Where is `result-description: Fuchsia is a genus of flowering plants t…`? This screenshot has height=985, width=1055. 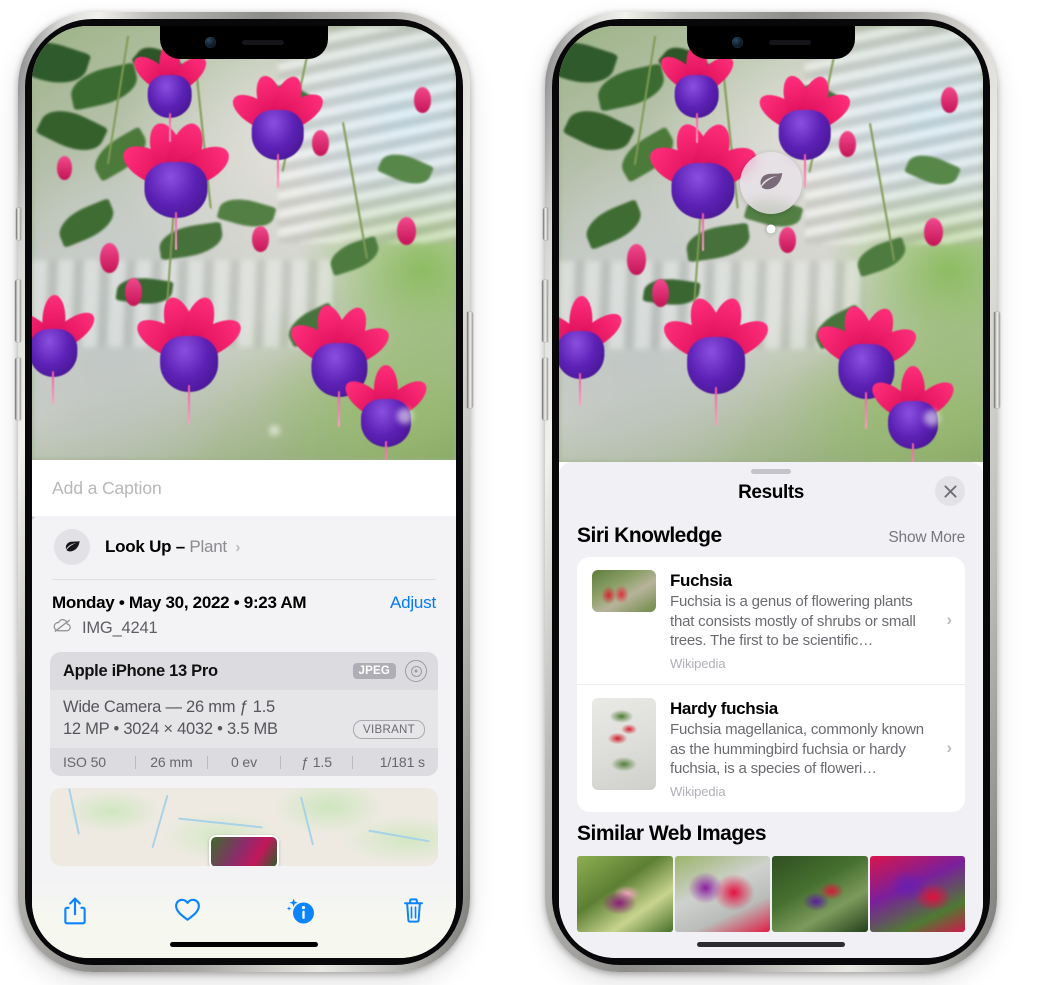
result-description: Fuchsia is a genus of flowering plants t… is located at coordinates (793, 621).